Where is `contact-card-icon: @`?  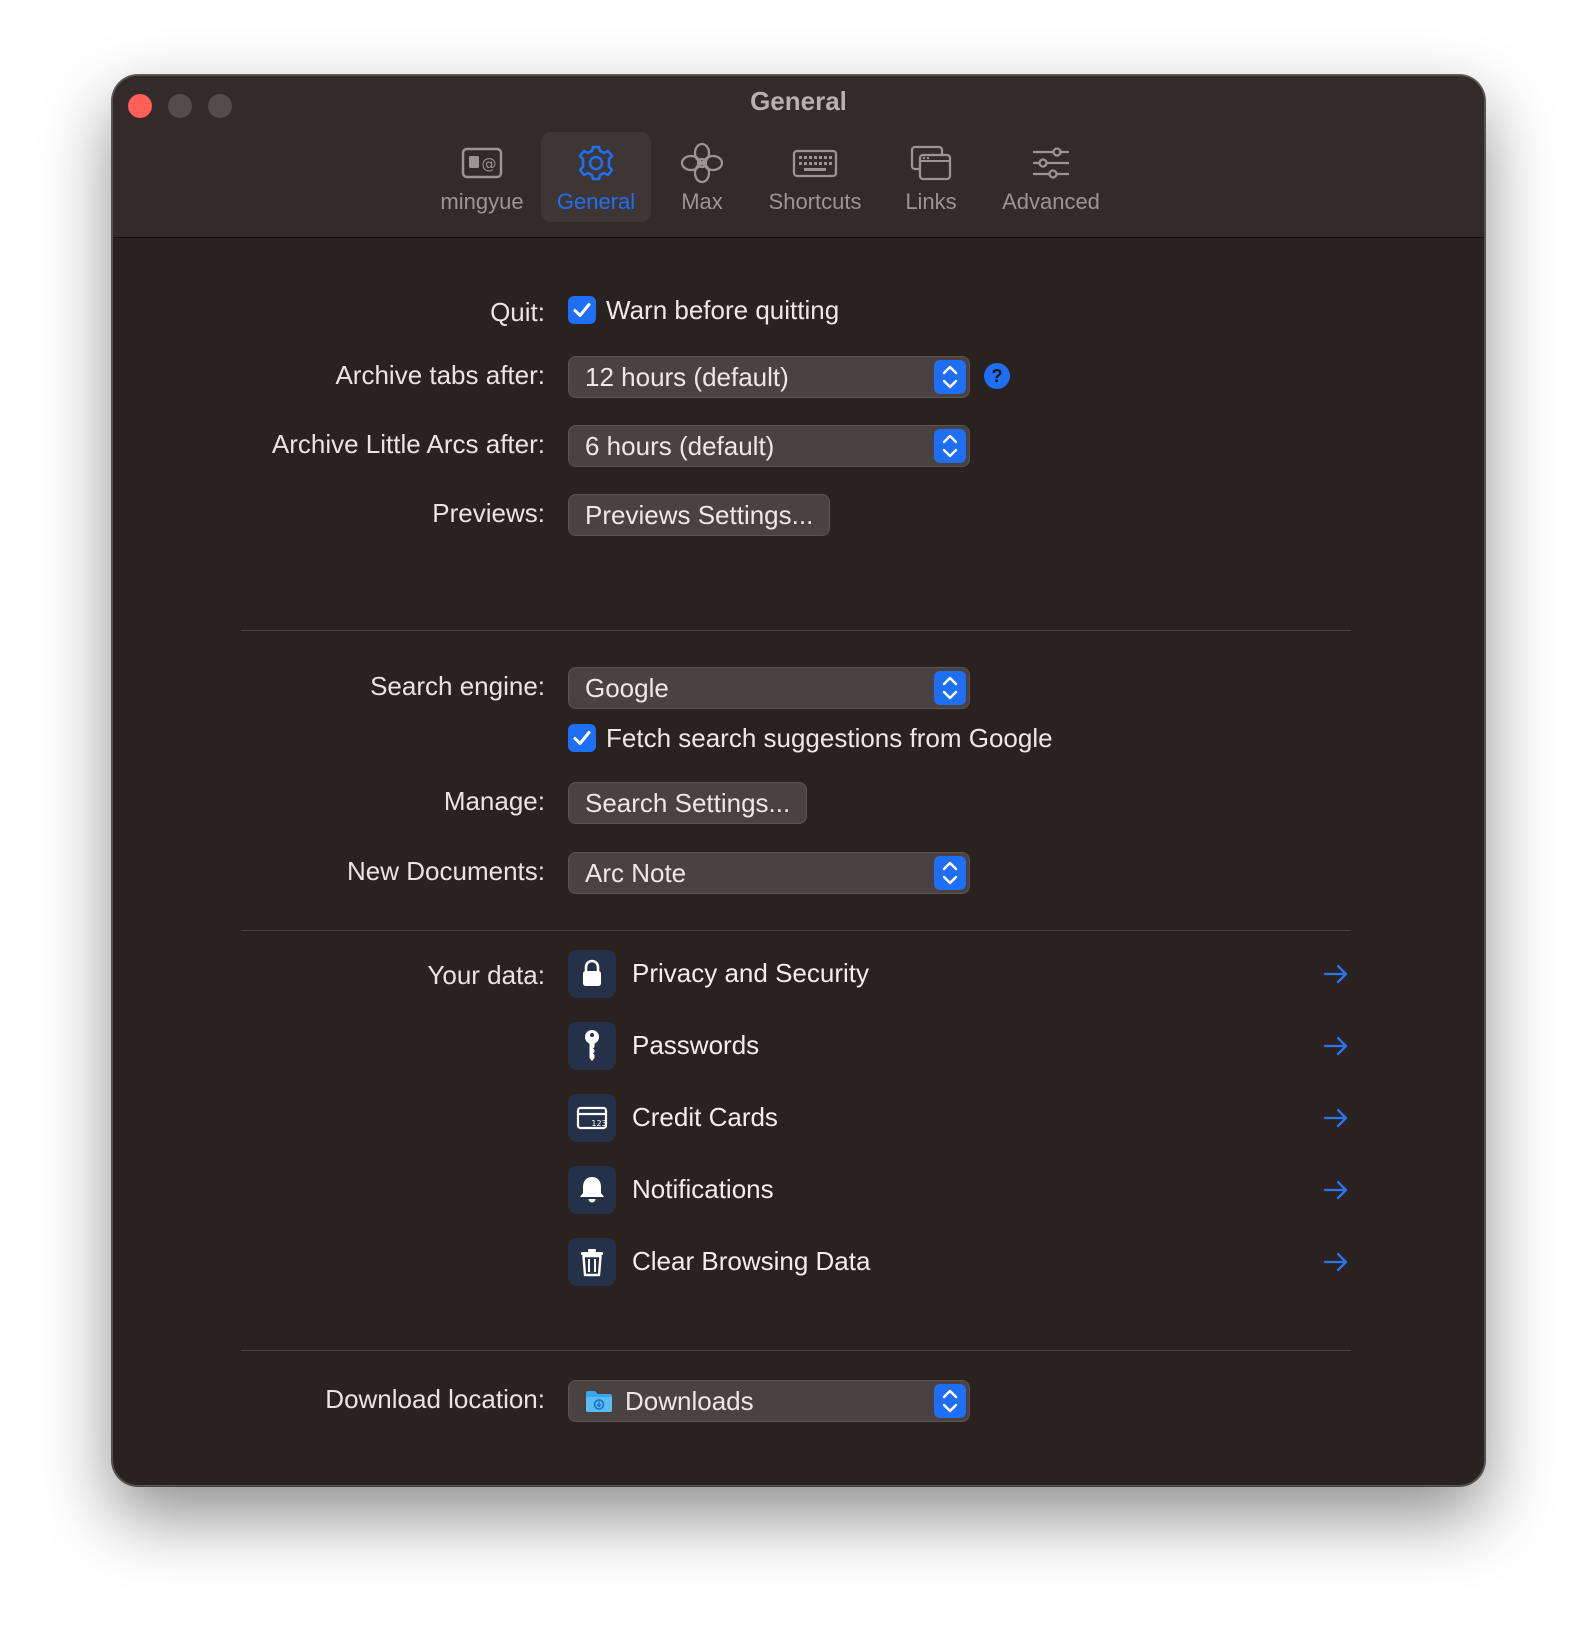 contact-card-icon: @ is located at coordinates (482, 163).